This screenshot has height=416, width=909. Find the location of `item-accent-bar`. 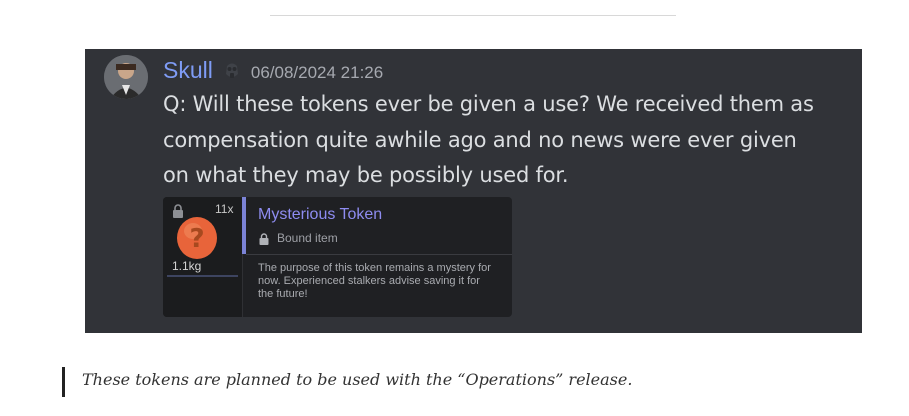

item-accent-bar is located at coordinates (244, 225).